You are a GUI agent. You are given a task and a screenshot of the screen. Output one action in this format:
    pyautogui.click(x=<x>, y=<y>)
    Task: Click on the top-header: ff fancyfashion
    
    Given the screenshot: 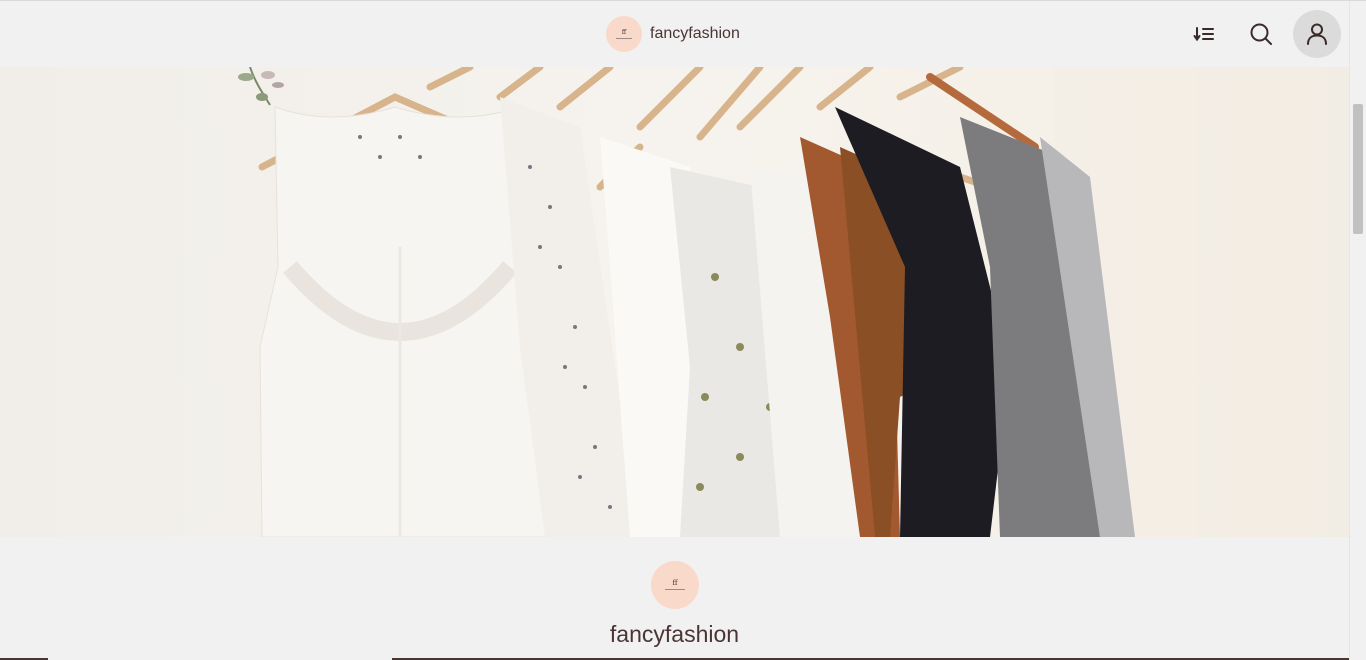 What is the action you would take?
    pyautogui.click(x=674, y=34)
    